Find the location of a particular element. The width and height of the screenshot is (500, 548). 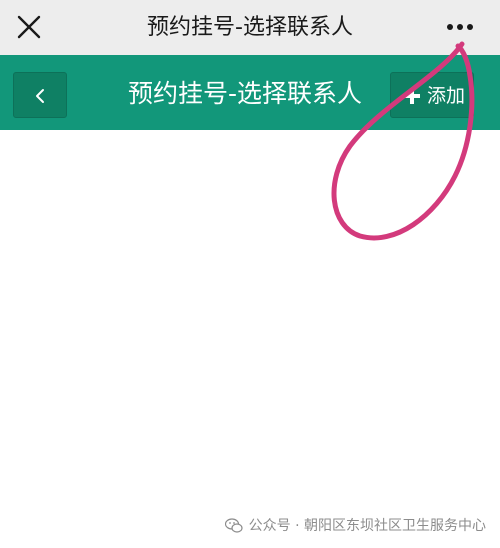

wechat-page-title: 预约挂号-选择联系人 is located at coordinates (250, 27).